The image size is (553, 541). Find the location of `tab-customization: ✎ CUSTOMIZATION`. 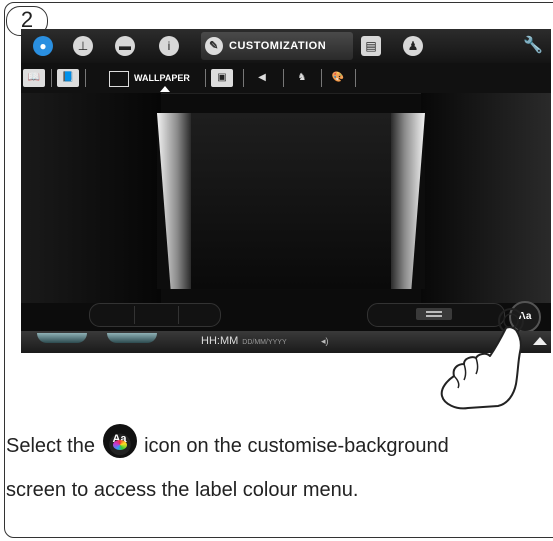

tab-customization: ✎ CUSTOMIZATION is located at coordinates (277, 46).